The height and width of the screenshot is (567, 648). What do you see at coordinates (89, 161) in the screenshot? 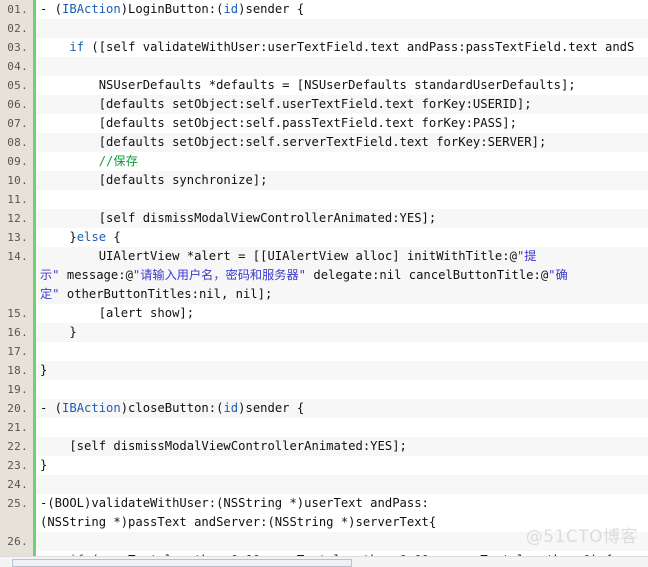
I see `code-line-text: //保存` at bounding box center [89, 161].